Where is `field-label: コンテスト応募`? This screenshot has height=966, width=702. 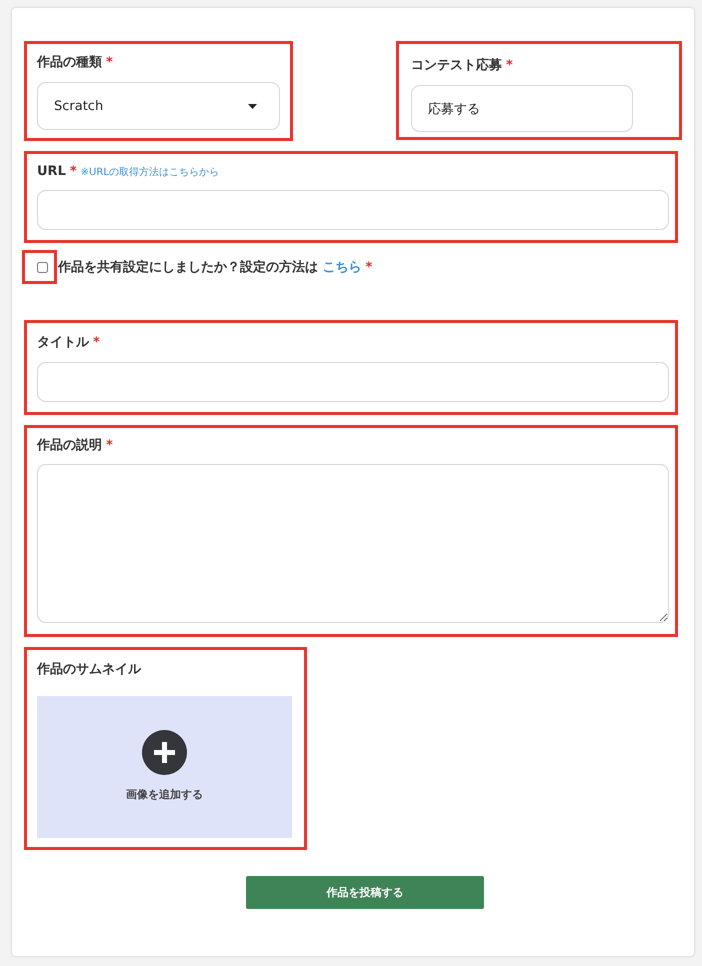
field-label: コンテスト応募 is located at coordinates (456, 65).